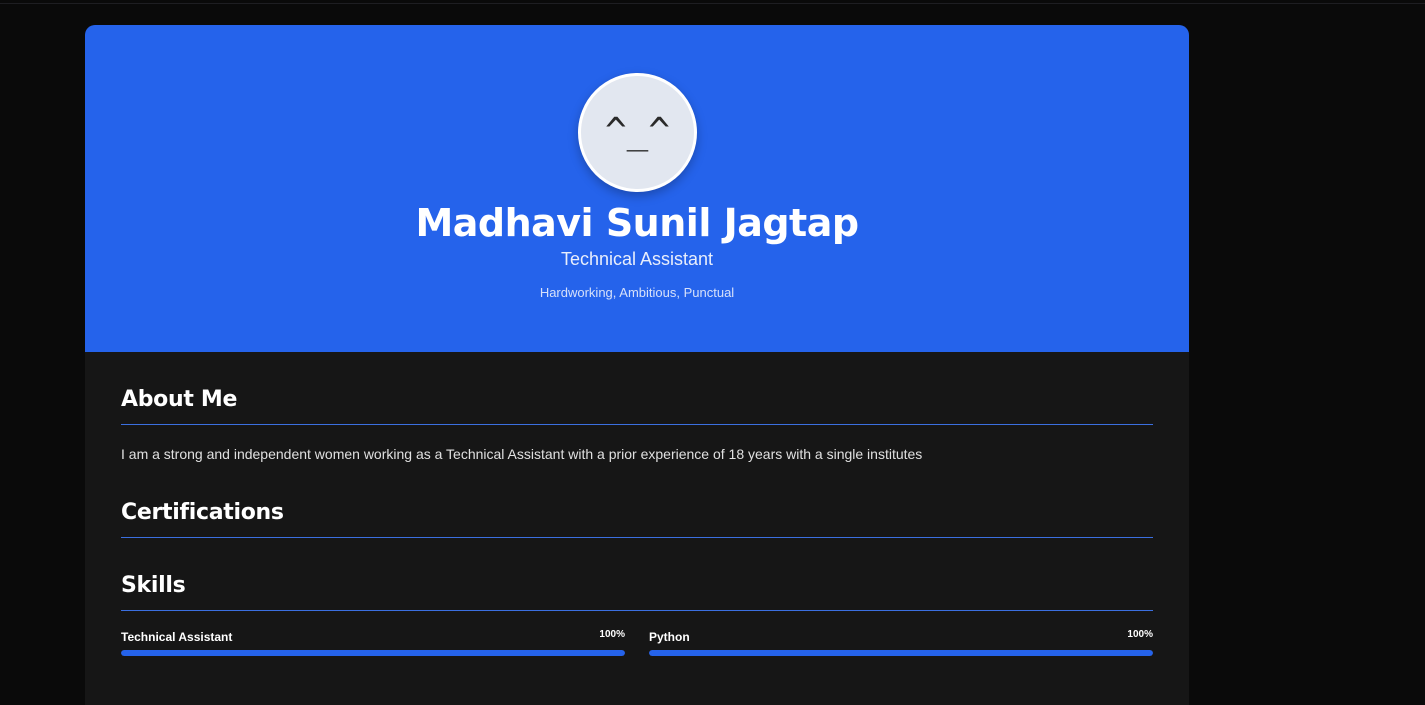  I want to click on certifications-title: Certifications, so click(202, 512).